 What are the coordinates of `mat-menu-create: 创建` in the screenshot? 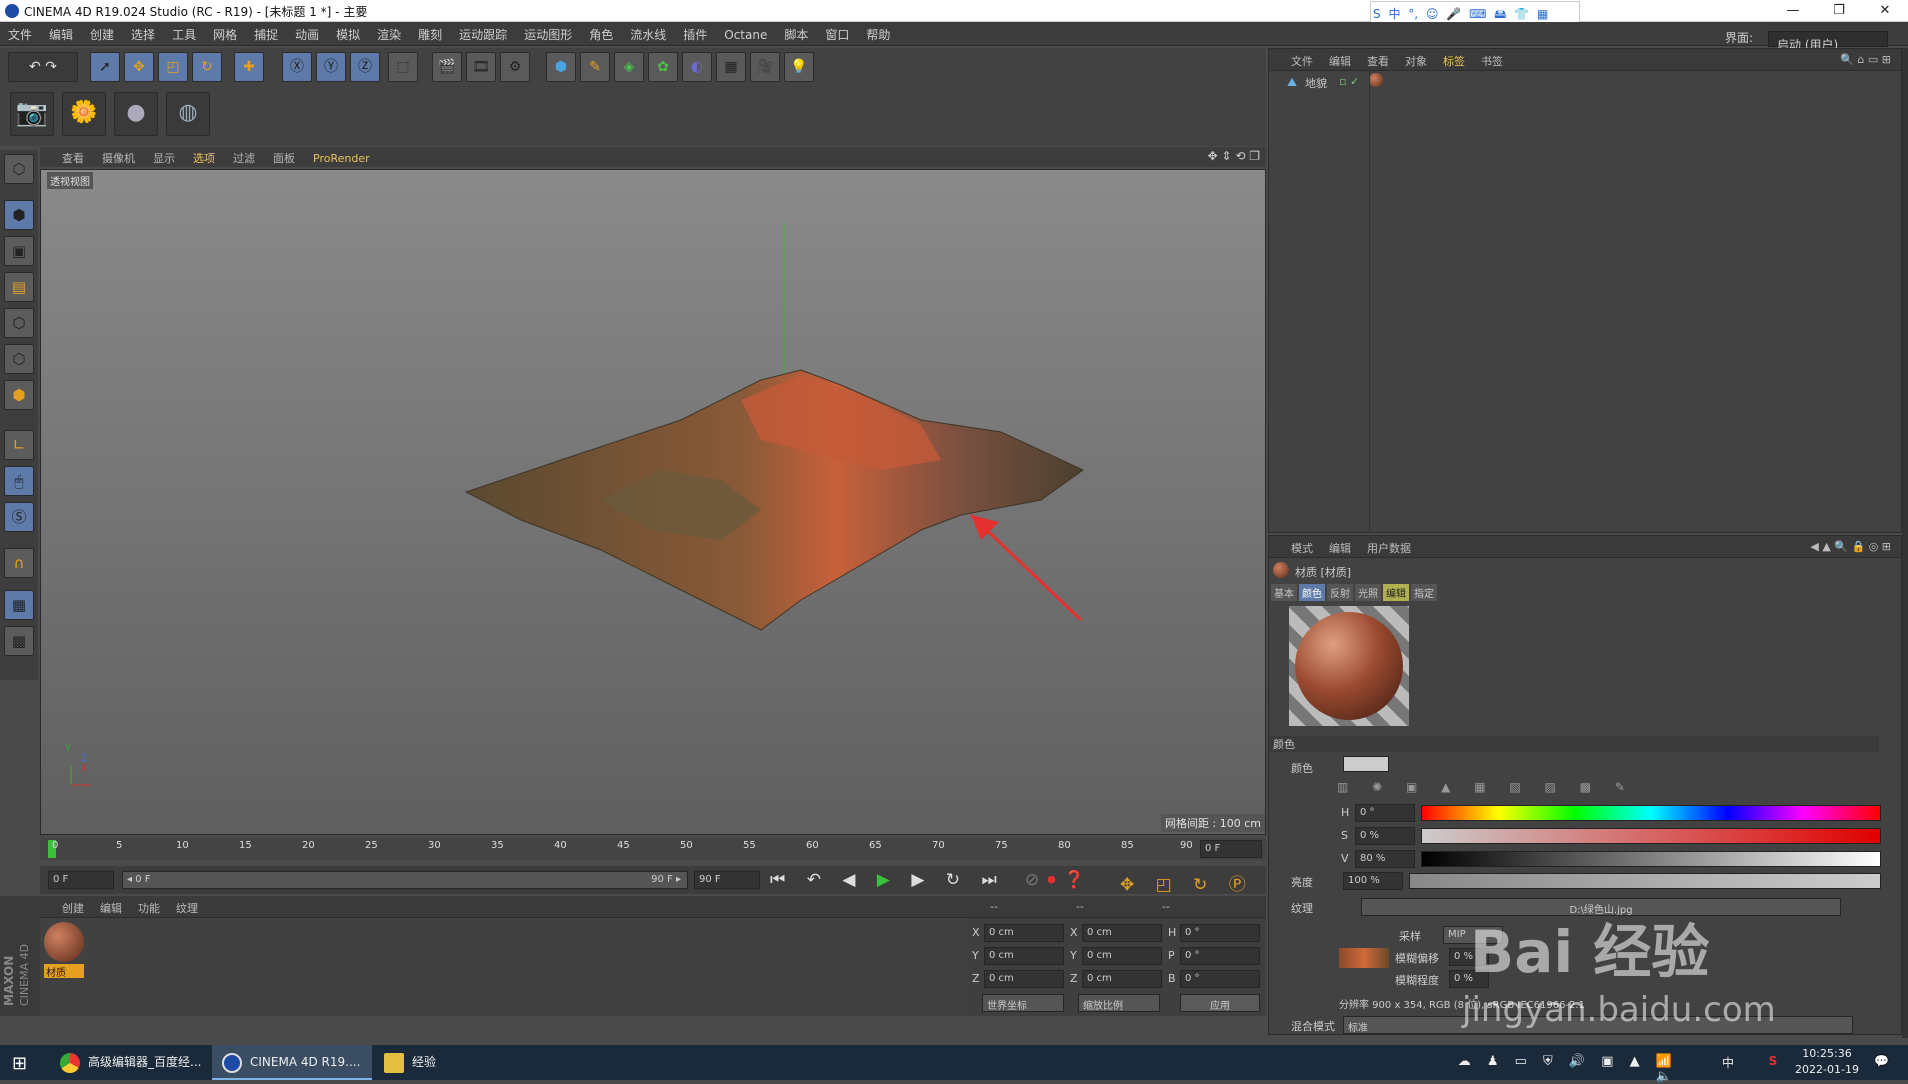 It's located at (66, 906).